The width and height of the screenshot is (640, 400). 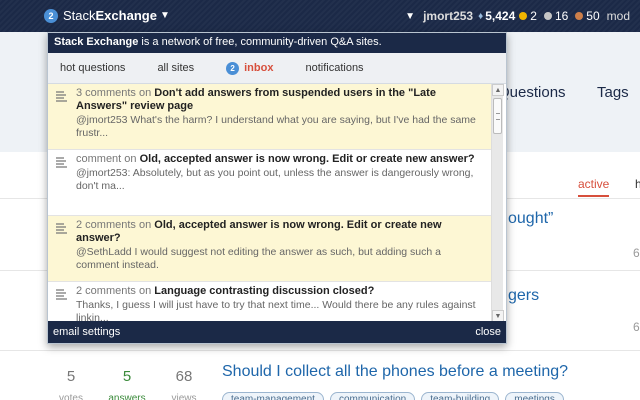 What do you see at coordinates (175, 68) in the screenshot?
I see `tab-all-sites: all sites` at bounding box center [175, 68].